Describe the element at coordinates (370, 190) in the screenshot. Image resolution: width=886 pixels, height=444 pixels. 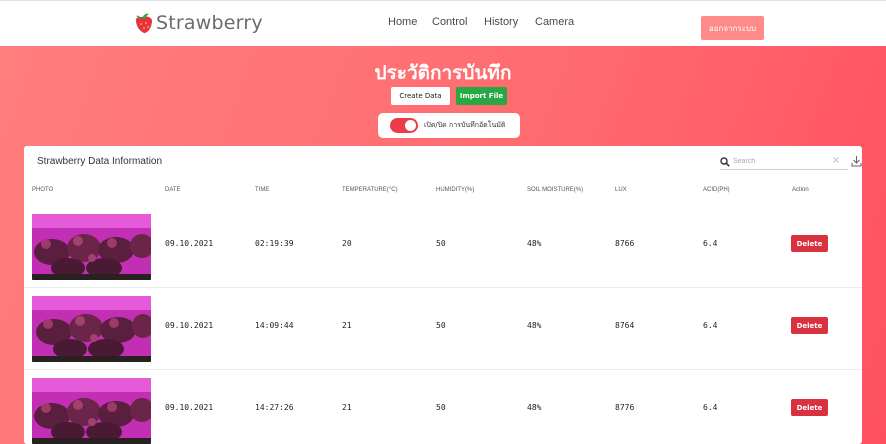
I see `col-header-temperature: TEMPERATURE(°C)` at that location.